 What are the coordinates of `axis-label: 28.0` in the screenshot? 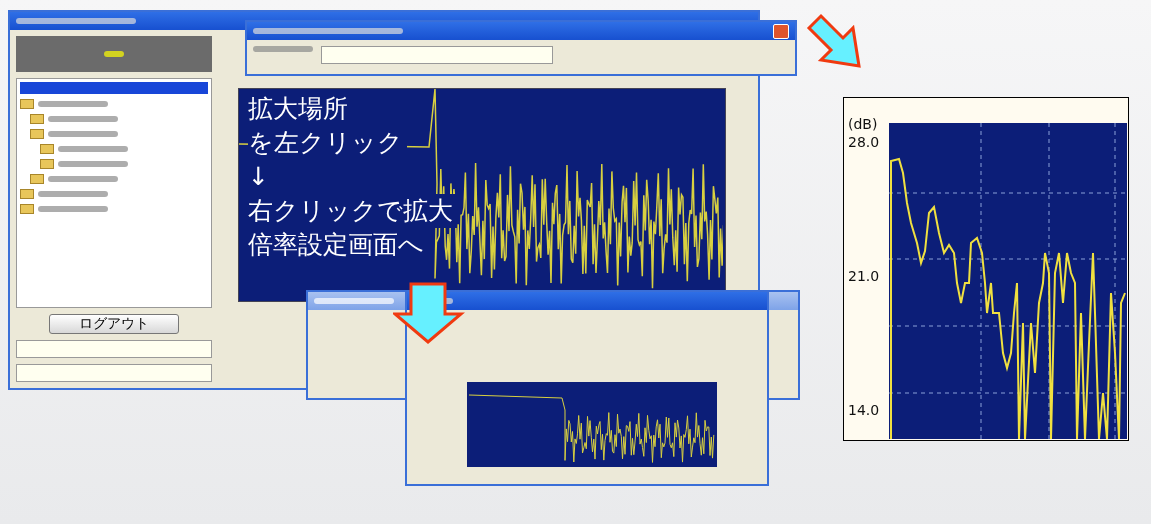 It's located at (864, 142).